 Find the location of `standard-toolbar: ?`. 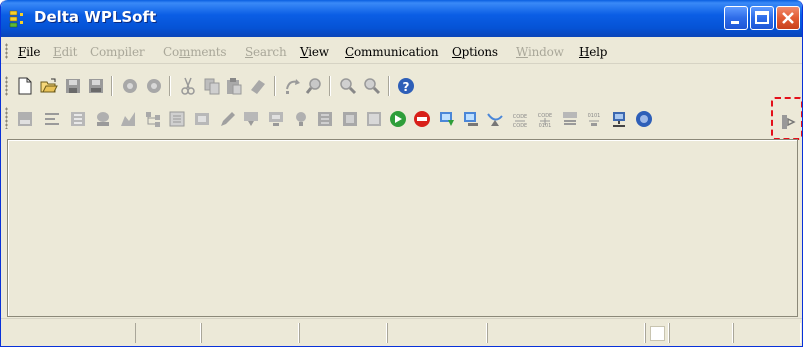

standard-toolbar: ? is located at coordinates (401, 87).